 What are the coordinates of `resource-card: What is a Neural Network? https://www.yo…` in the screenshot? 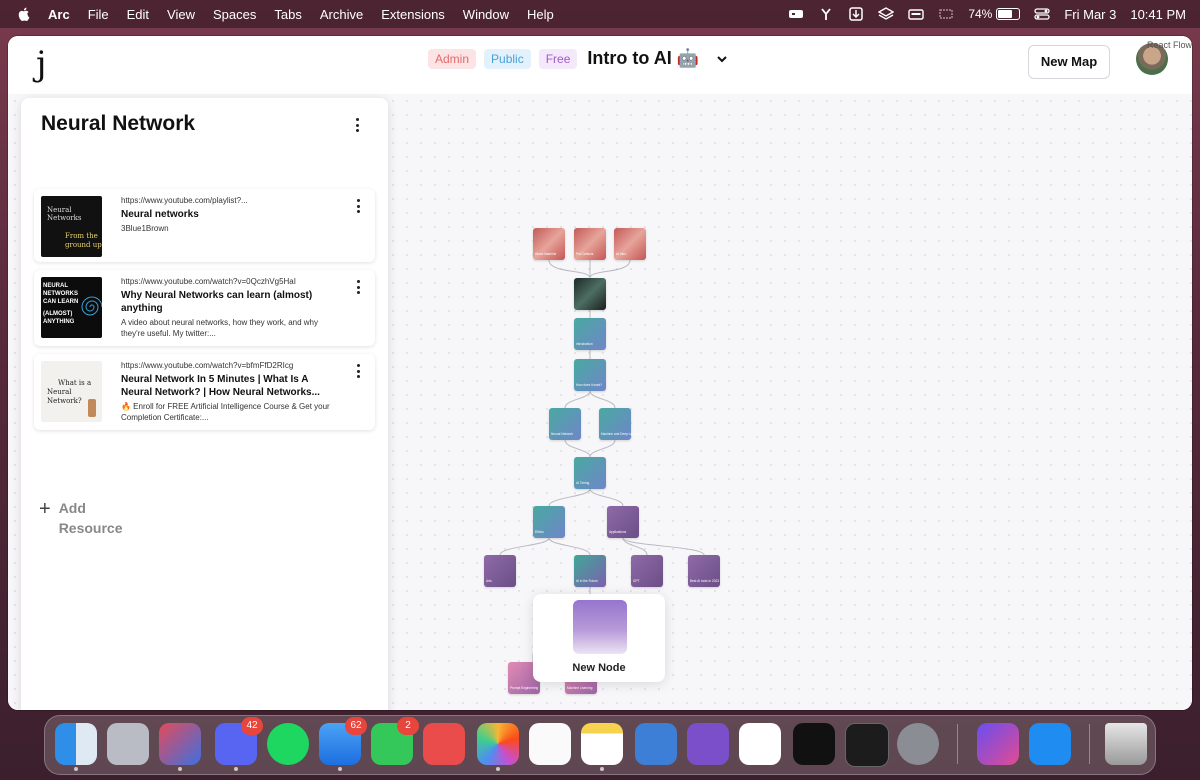 It's located at (204, 392).